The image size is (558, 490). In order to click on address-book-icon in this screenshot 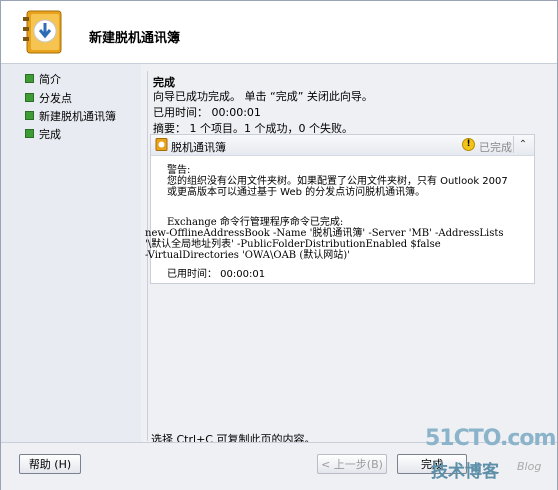, I will do `click(161, 144)`.